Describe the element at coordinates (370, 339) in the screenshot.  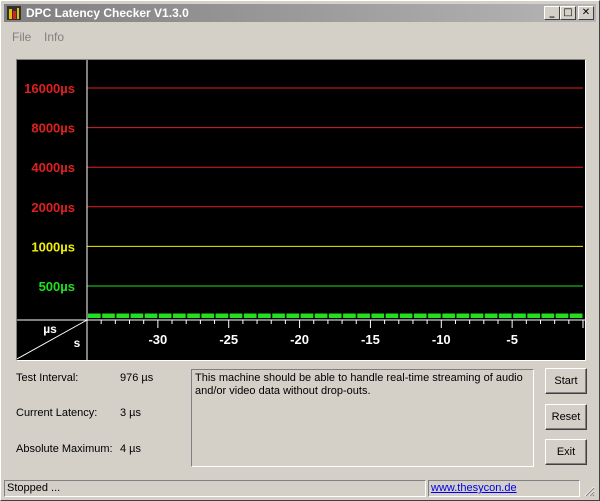
I see `x-tick-label: -15` at that location.